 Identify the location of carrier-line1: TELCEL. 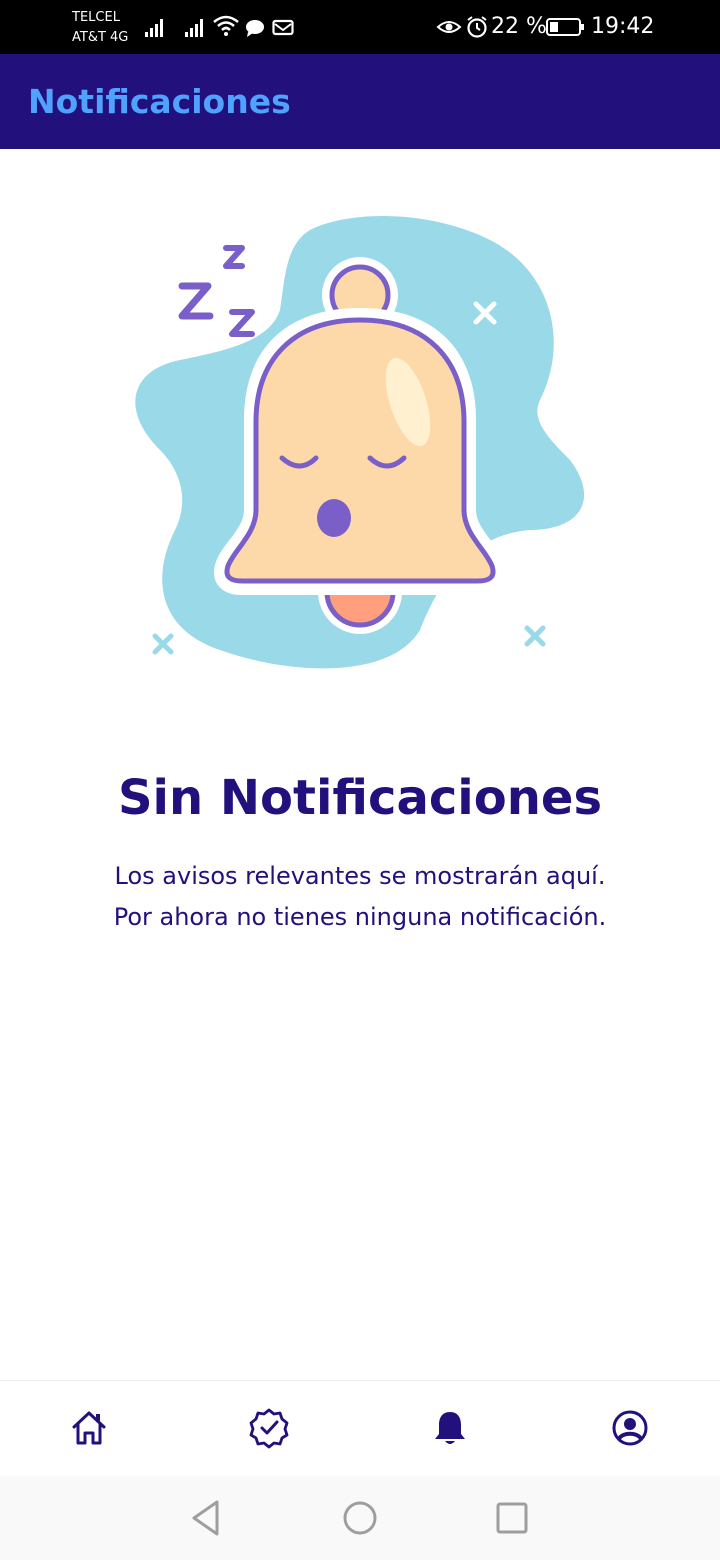
(96, 17).